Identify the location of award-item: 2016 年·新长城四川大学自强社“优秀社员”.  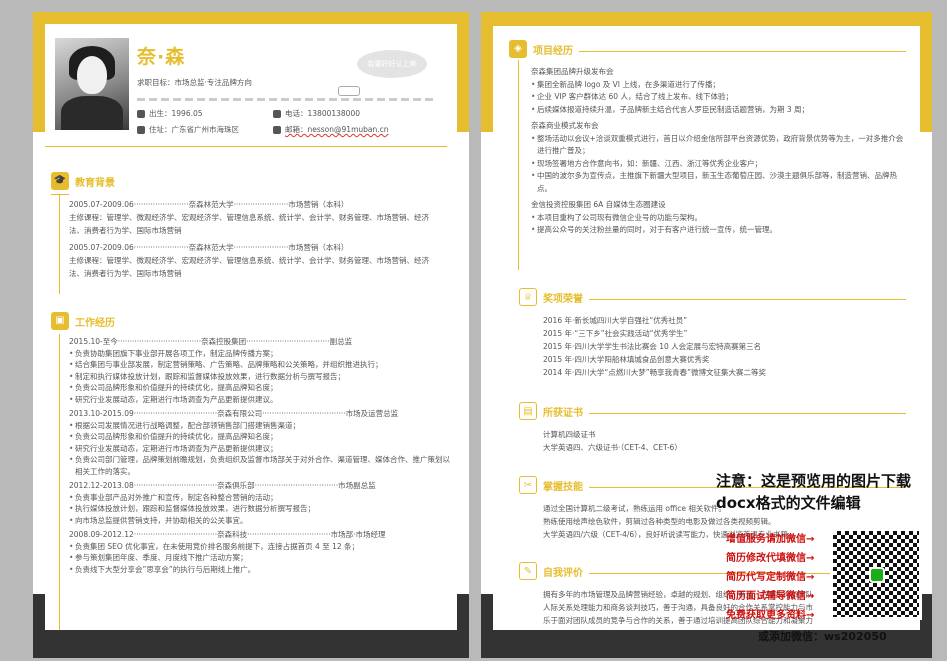
(615, 320).